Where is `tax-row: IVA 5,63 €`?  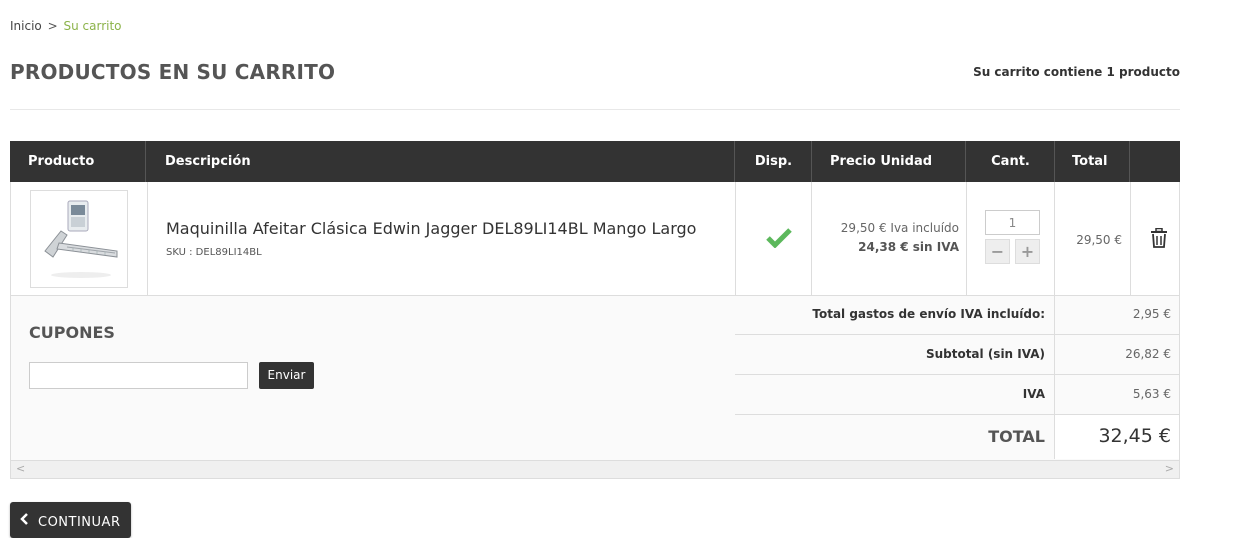
tax-row: IVA 5,63 € is located at coordinates (957, 395).